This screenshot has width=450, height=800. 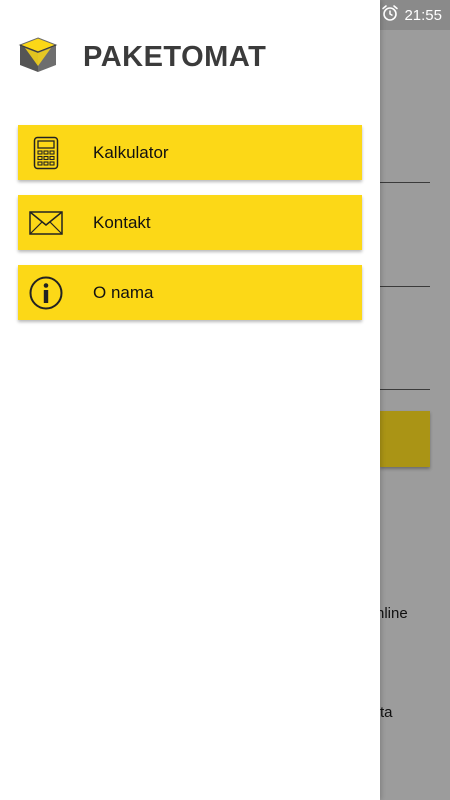 I want to click on status-time: 21:55, so click(x=423, y=15).